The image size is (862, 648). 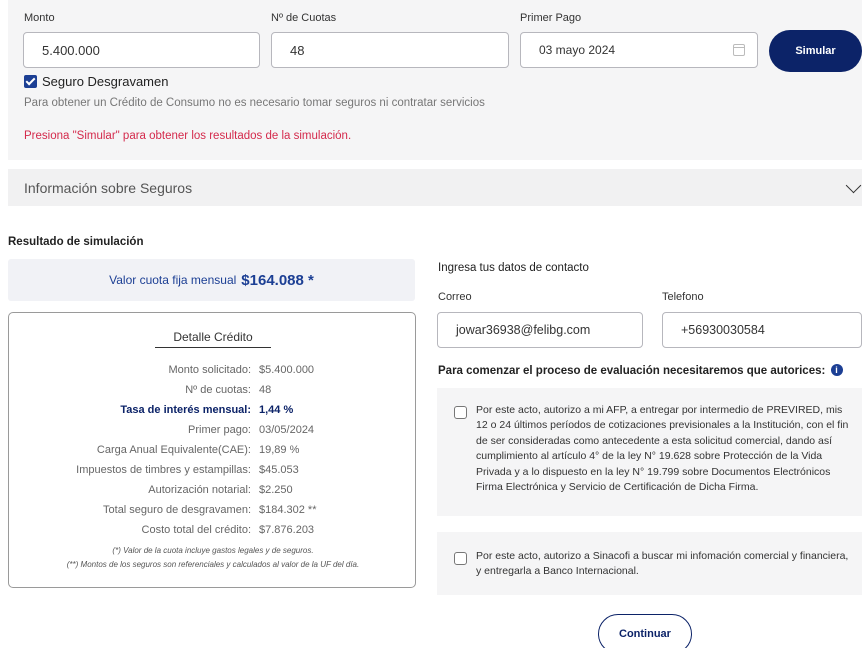 I want to click on detalle-row: Autorización notarial: $2.250, so click(x=213, y=493).